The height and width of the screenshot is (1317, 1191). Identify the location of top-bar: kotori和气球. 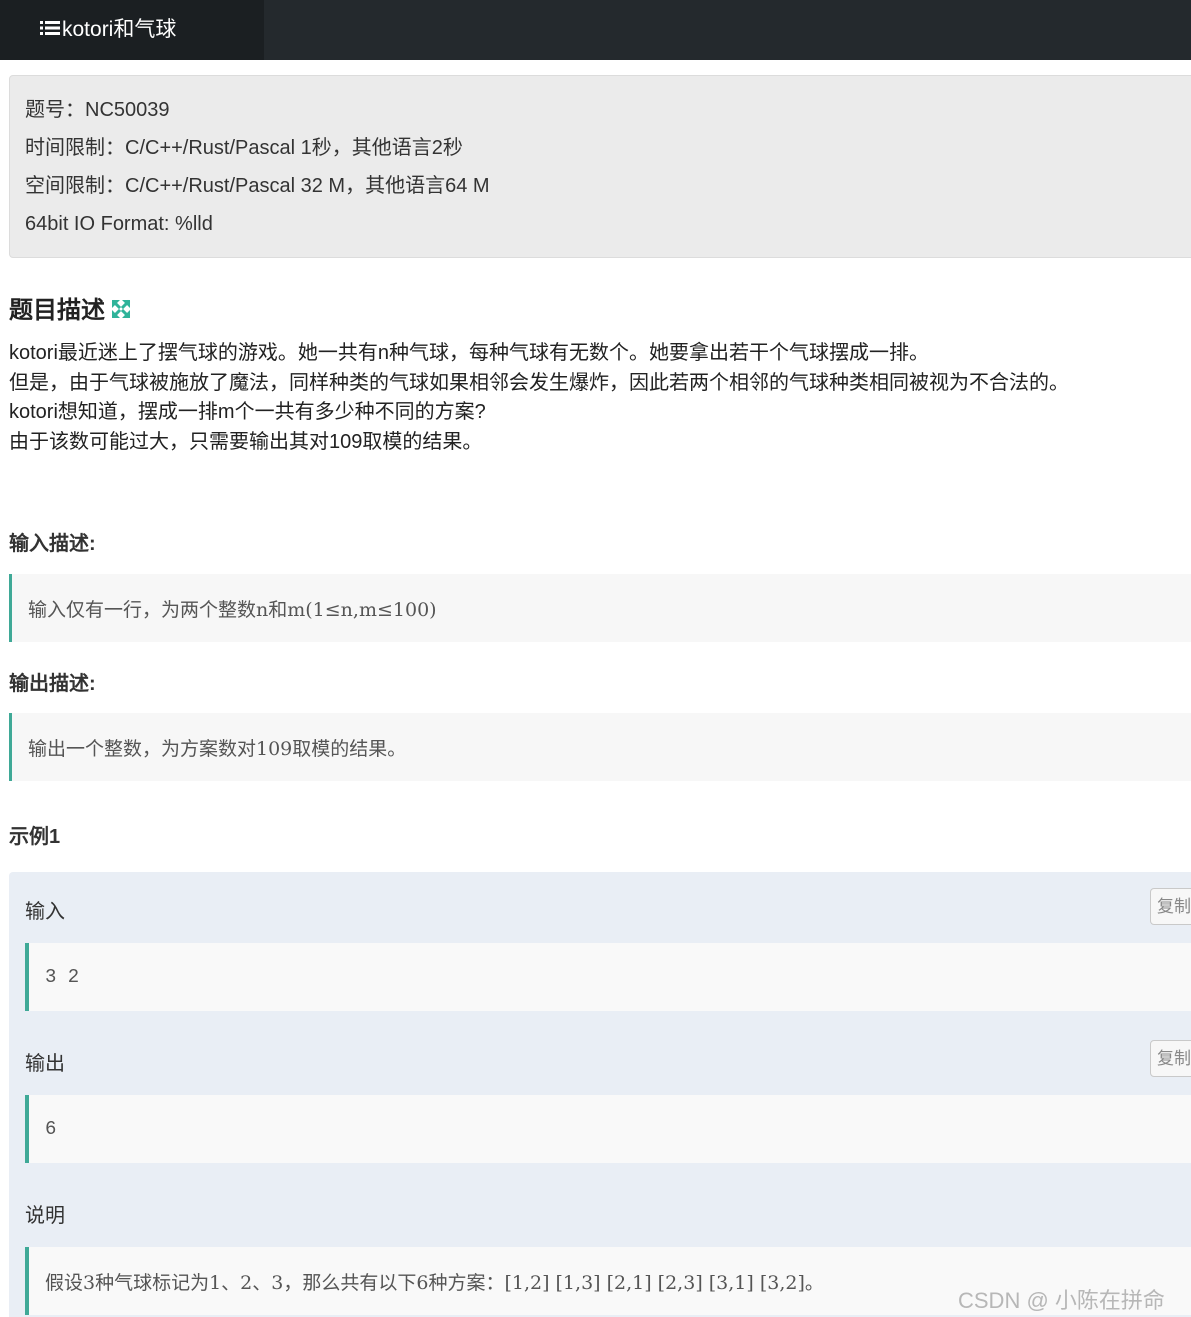
(595, 30).